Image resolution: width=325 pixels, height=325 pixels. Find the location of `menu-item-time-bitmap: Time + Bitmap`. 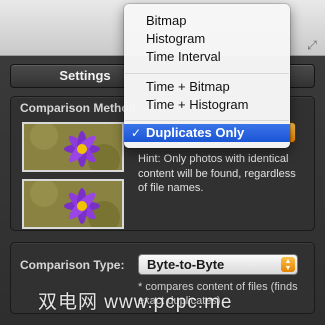

menu-item-time-bitmap: Time + Bitmap is located at coordinates (207, 87).